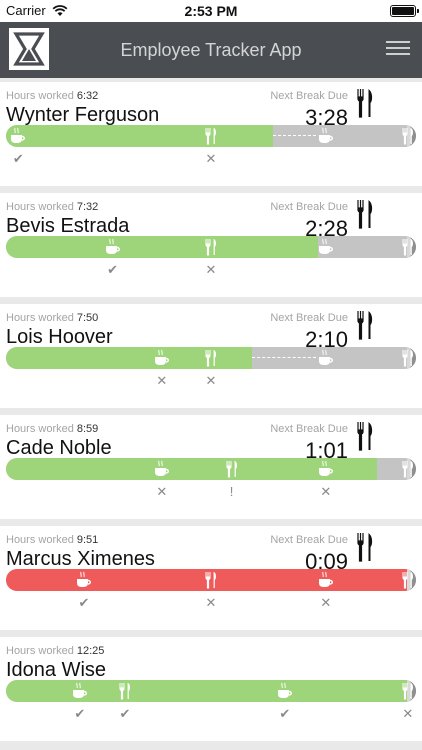 This screenshot has height=750, width=422. Describe the element at coordinates (68, 226) in the screenshot. I see `employee-name: Bevis Estrada` at that location.